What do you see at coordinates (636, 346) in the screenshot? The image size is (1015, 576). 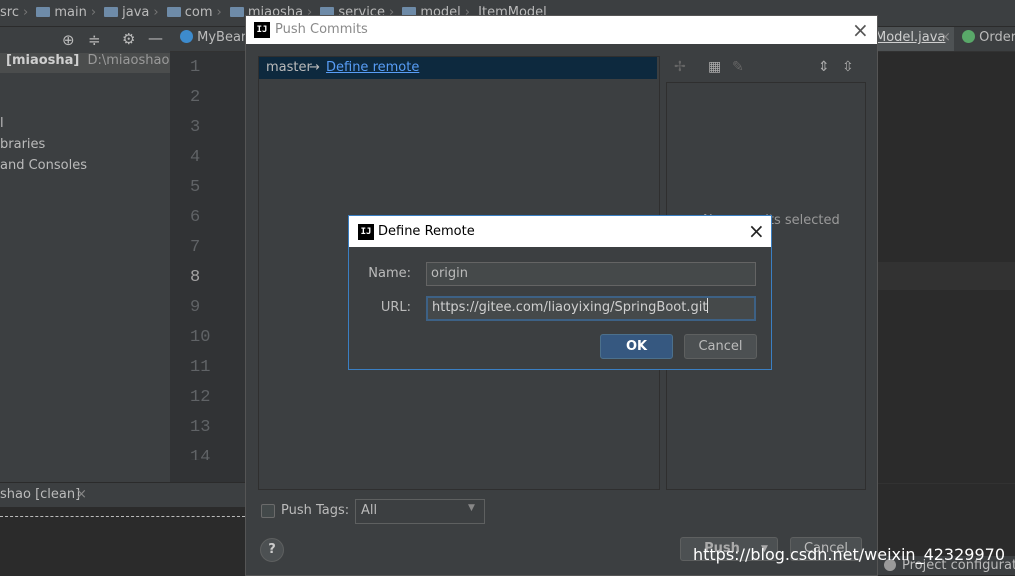 I see `ok-button: OK` at bounding box center [636, 346].